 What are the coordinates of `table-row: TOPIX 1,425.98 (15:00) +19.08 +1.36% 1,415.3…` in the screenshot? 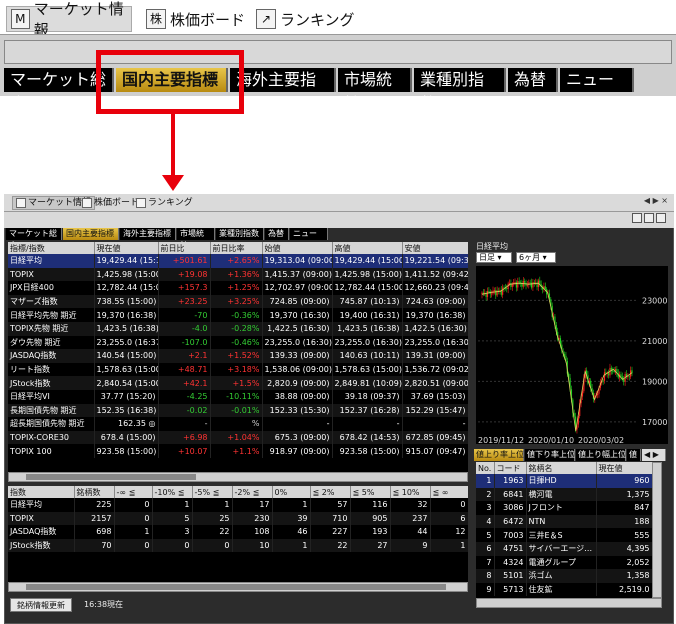 It's located at (238, 274).